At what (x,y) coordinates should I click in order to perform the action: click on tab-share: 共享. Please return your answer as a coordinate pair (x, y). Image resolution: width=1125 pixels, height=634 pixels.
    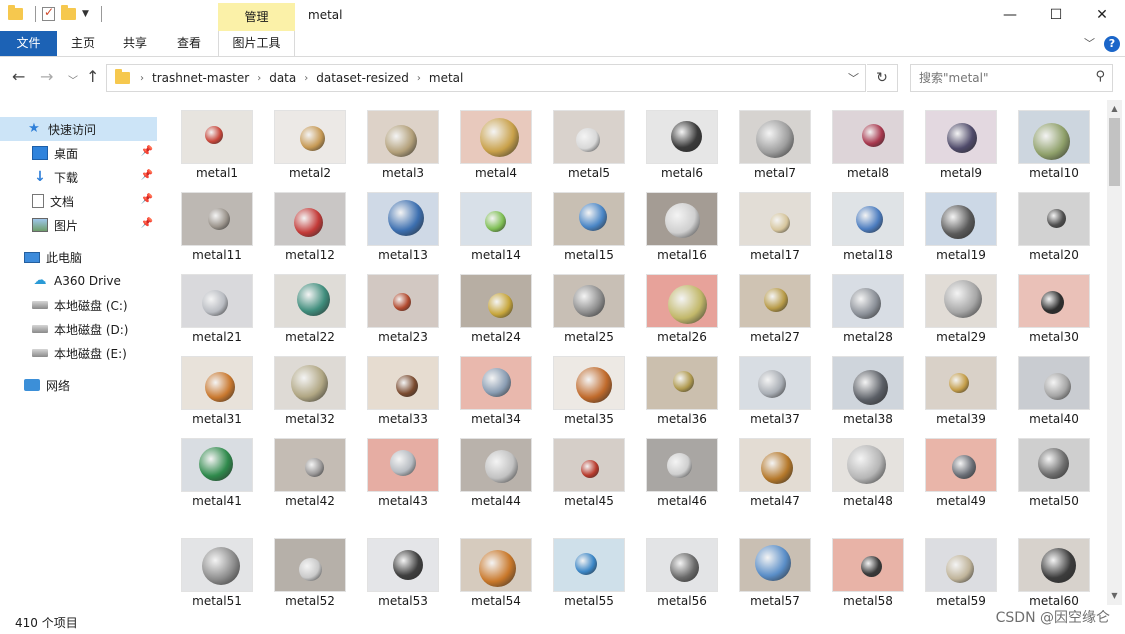
    Looking at the image, I should click on (135, 43).